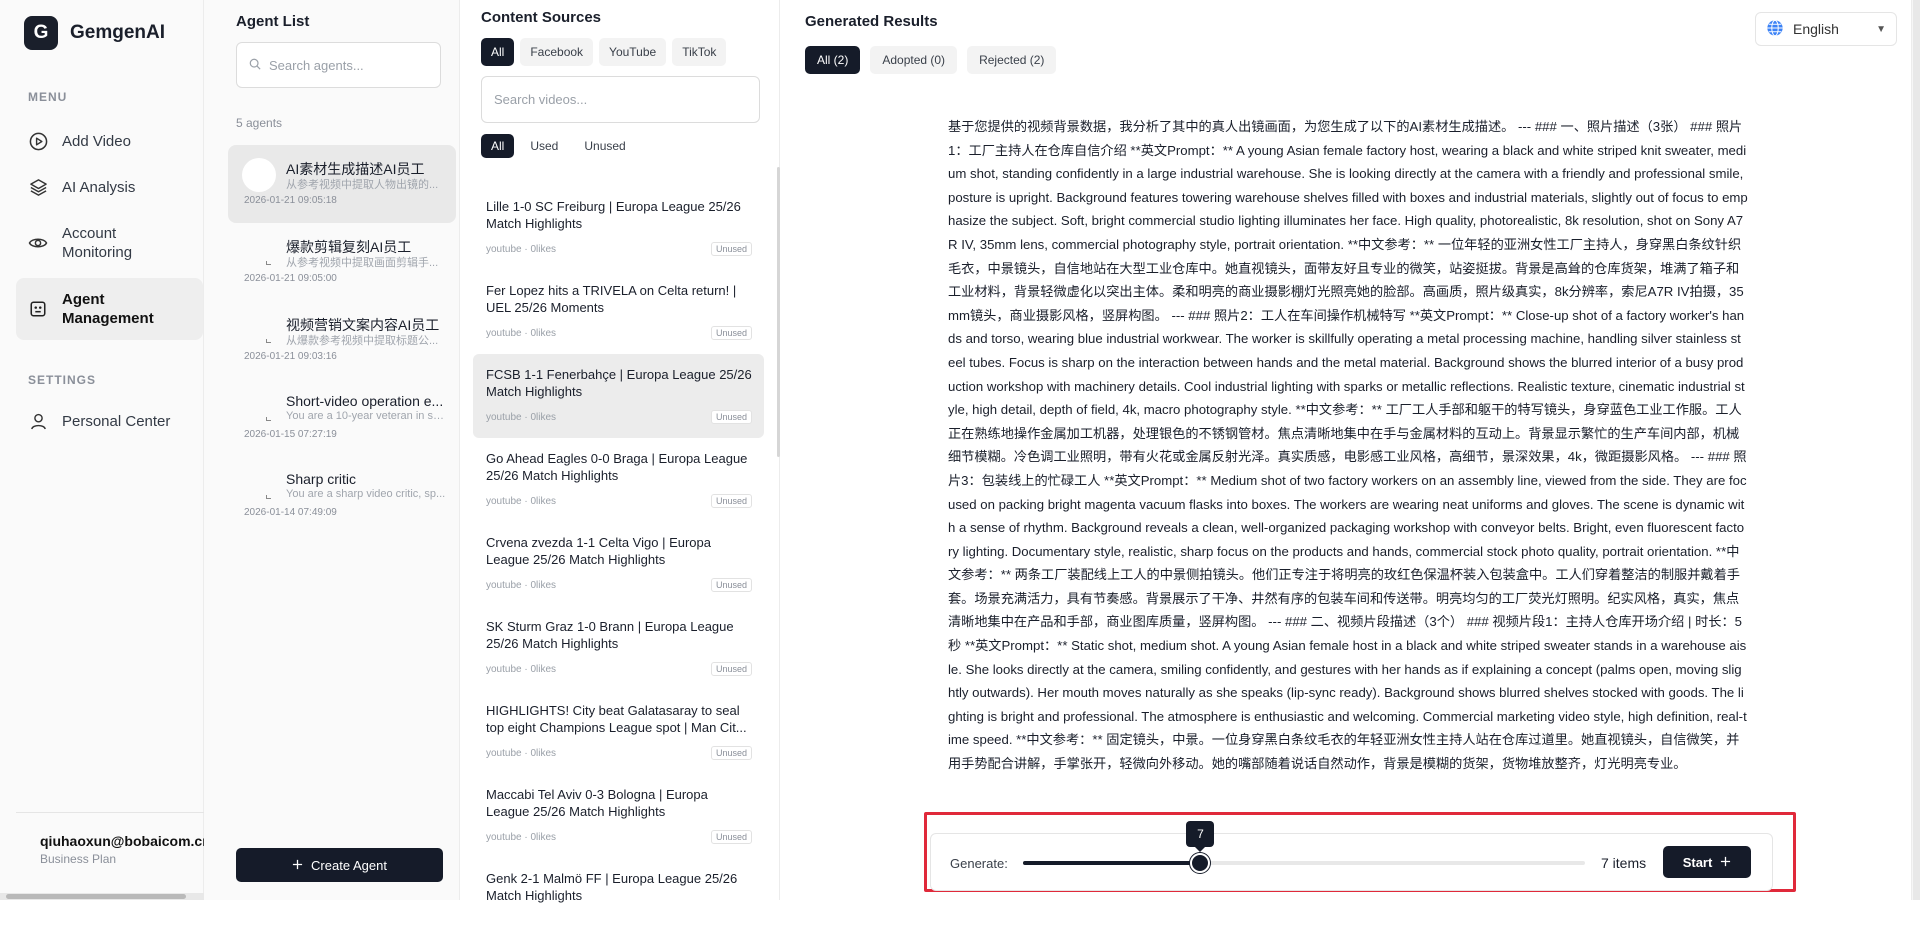 The height and width of the screenshot is (942, 1920). Describe the element at coordinates (62, 380) in the screenshot. I see `settings-section-label: SETTINGS` at that location.